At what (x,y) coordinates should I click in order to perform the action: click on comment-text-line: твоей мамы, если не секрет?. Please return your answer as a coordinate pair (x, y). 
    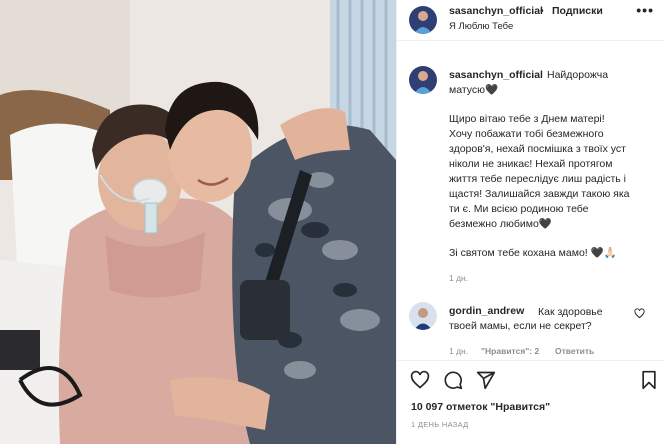
    Looking at the image, I should click on (520, 326).